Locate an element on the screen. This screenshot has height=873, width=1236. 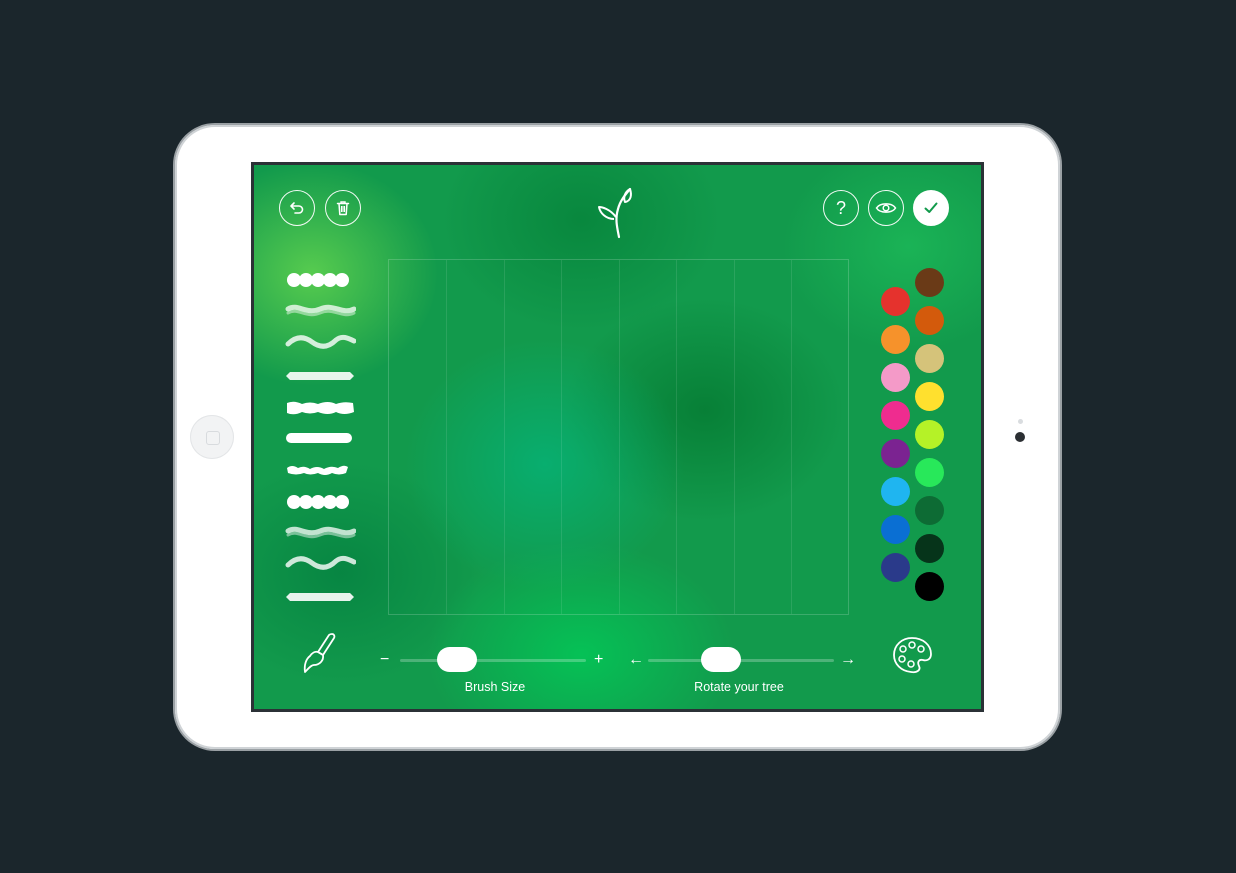
palette-icon is located at coordinates (912, 655).